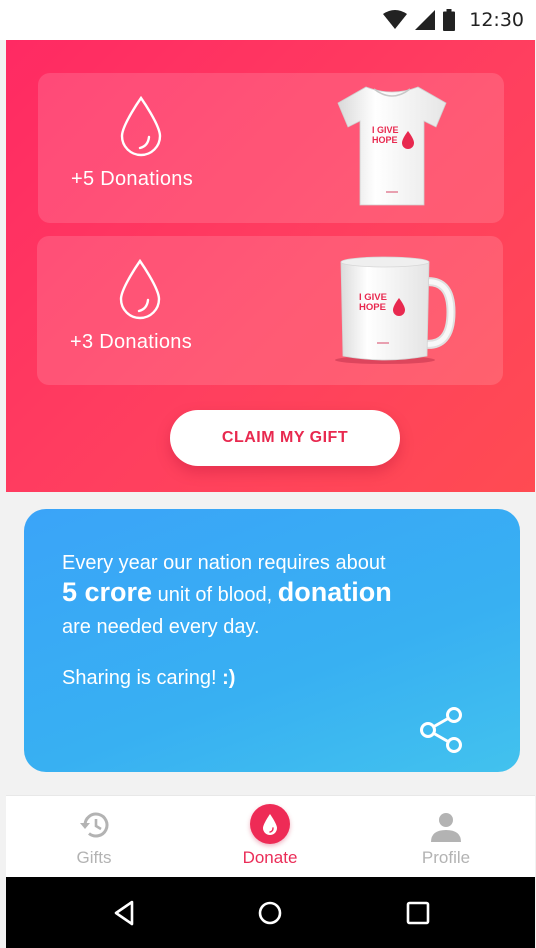  Describe the element at coordinates (446, 857) in the screenshot. I see `nav-label-profile: Profile` at that location.